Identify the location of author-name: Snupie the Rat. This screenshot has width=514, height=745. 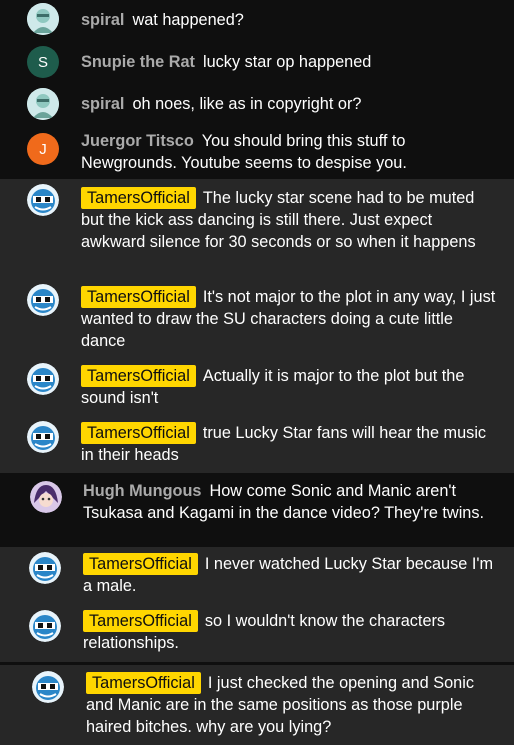
(138, 62).